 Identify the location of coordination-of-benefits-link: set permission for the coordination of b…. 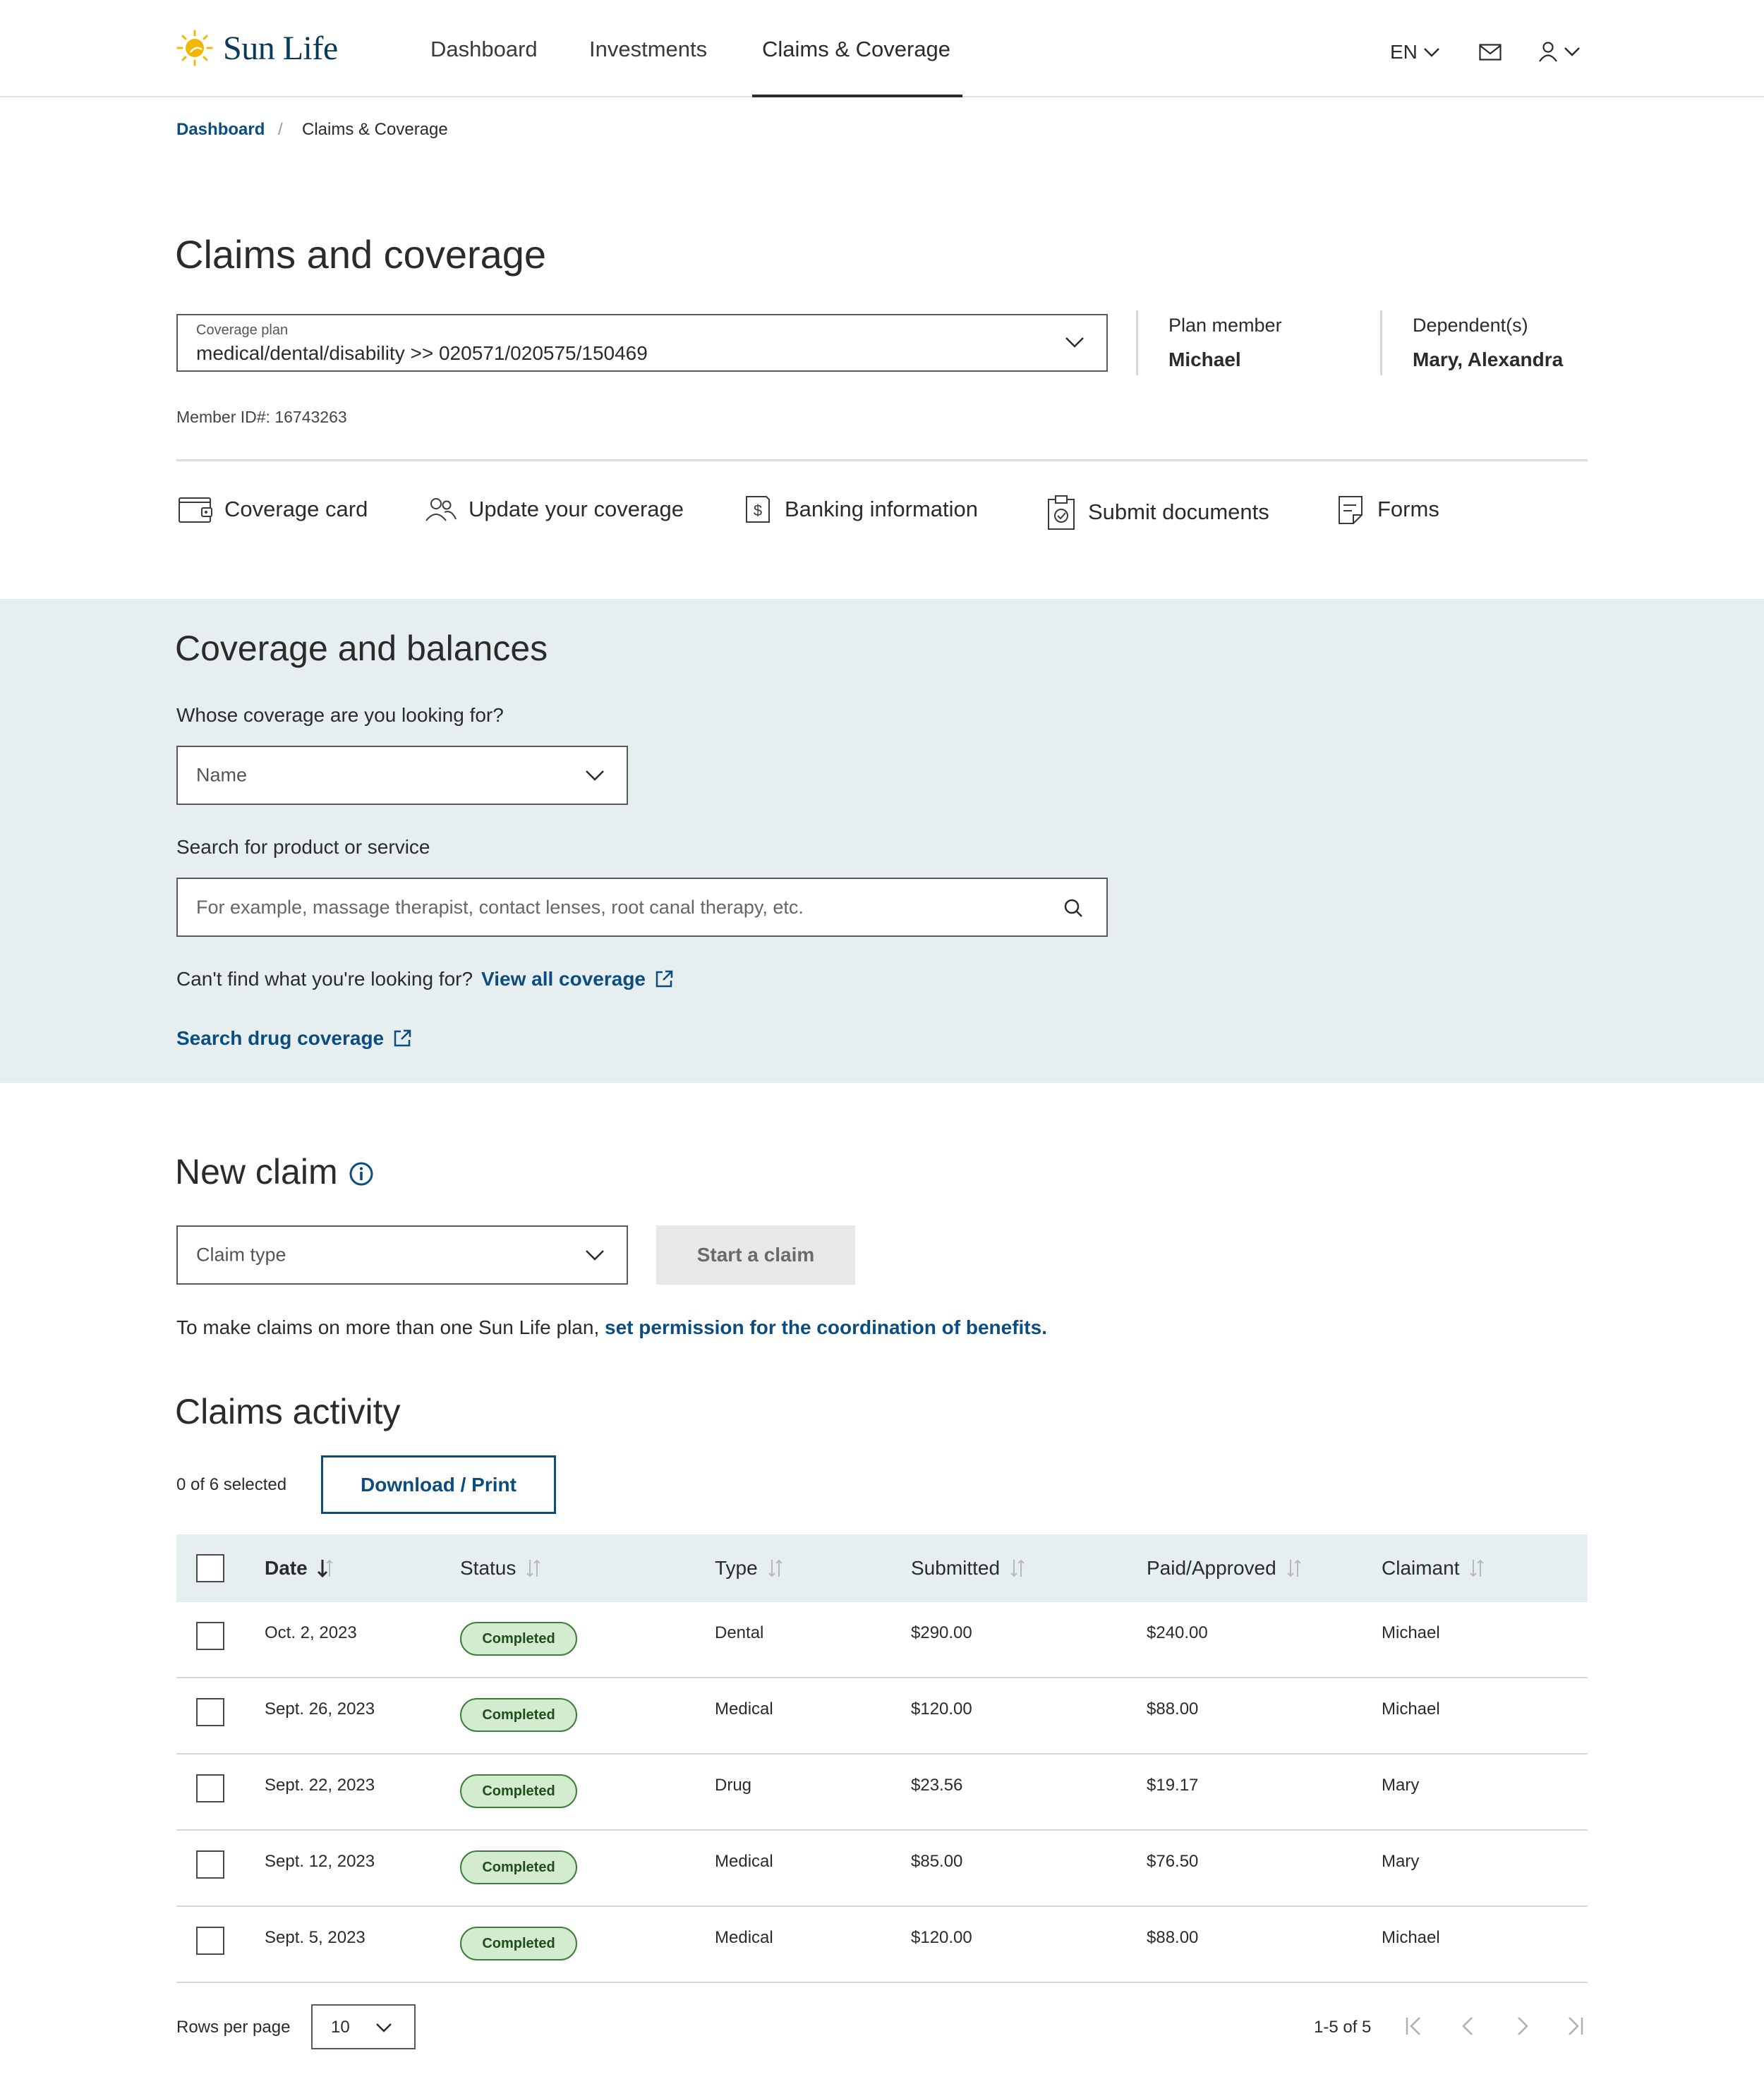
(826, 1327).